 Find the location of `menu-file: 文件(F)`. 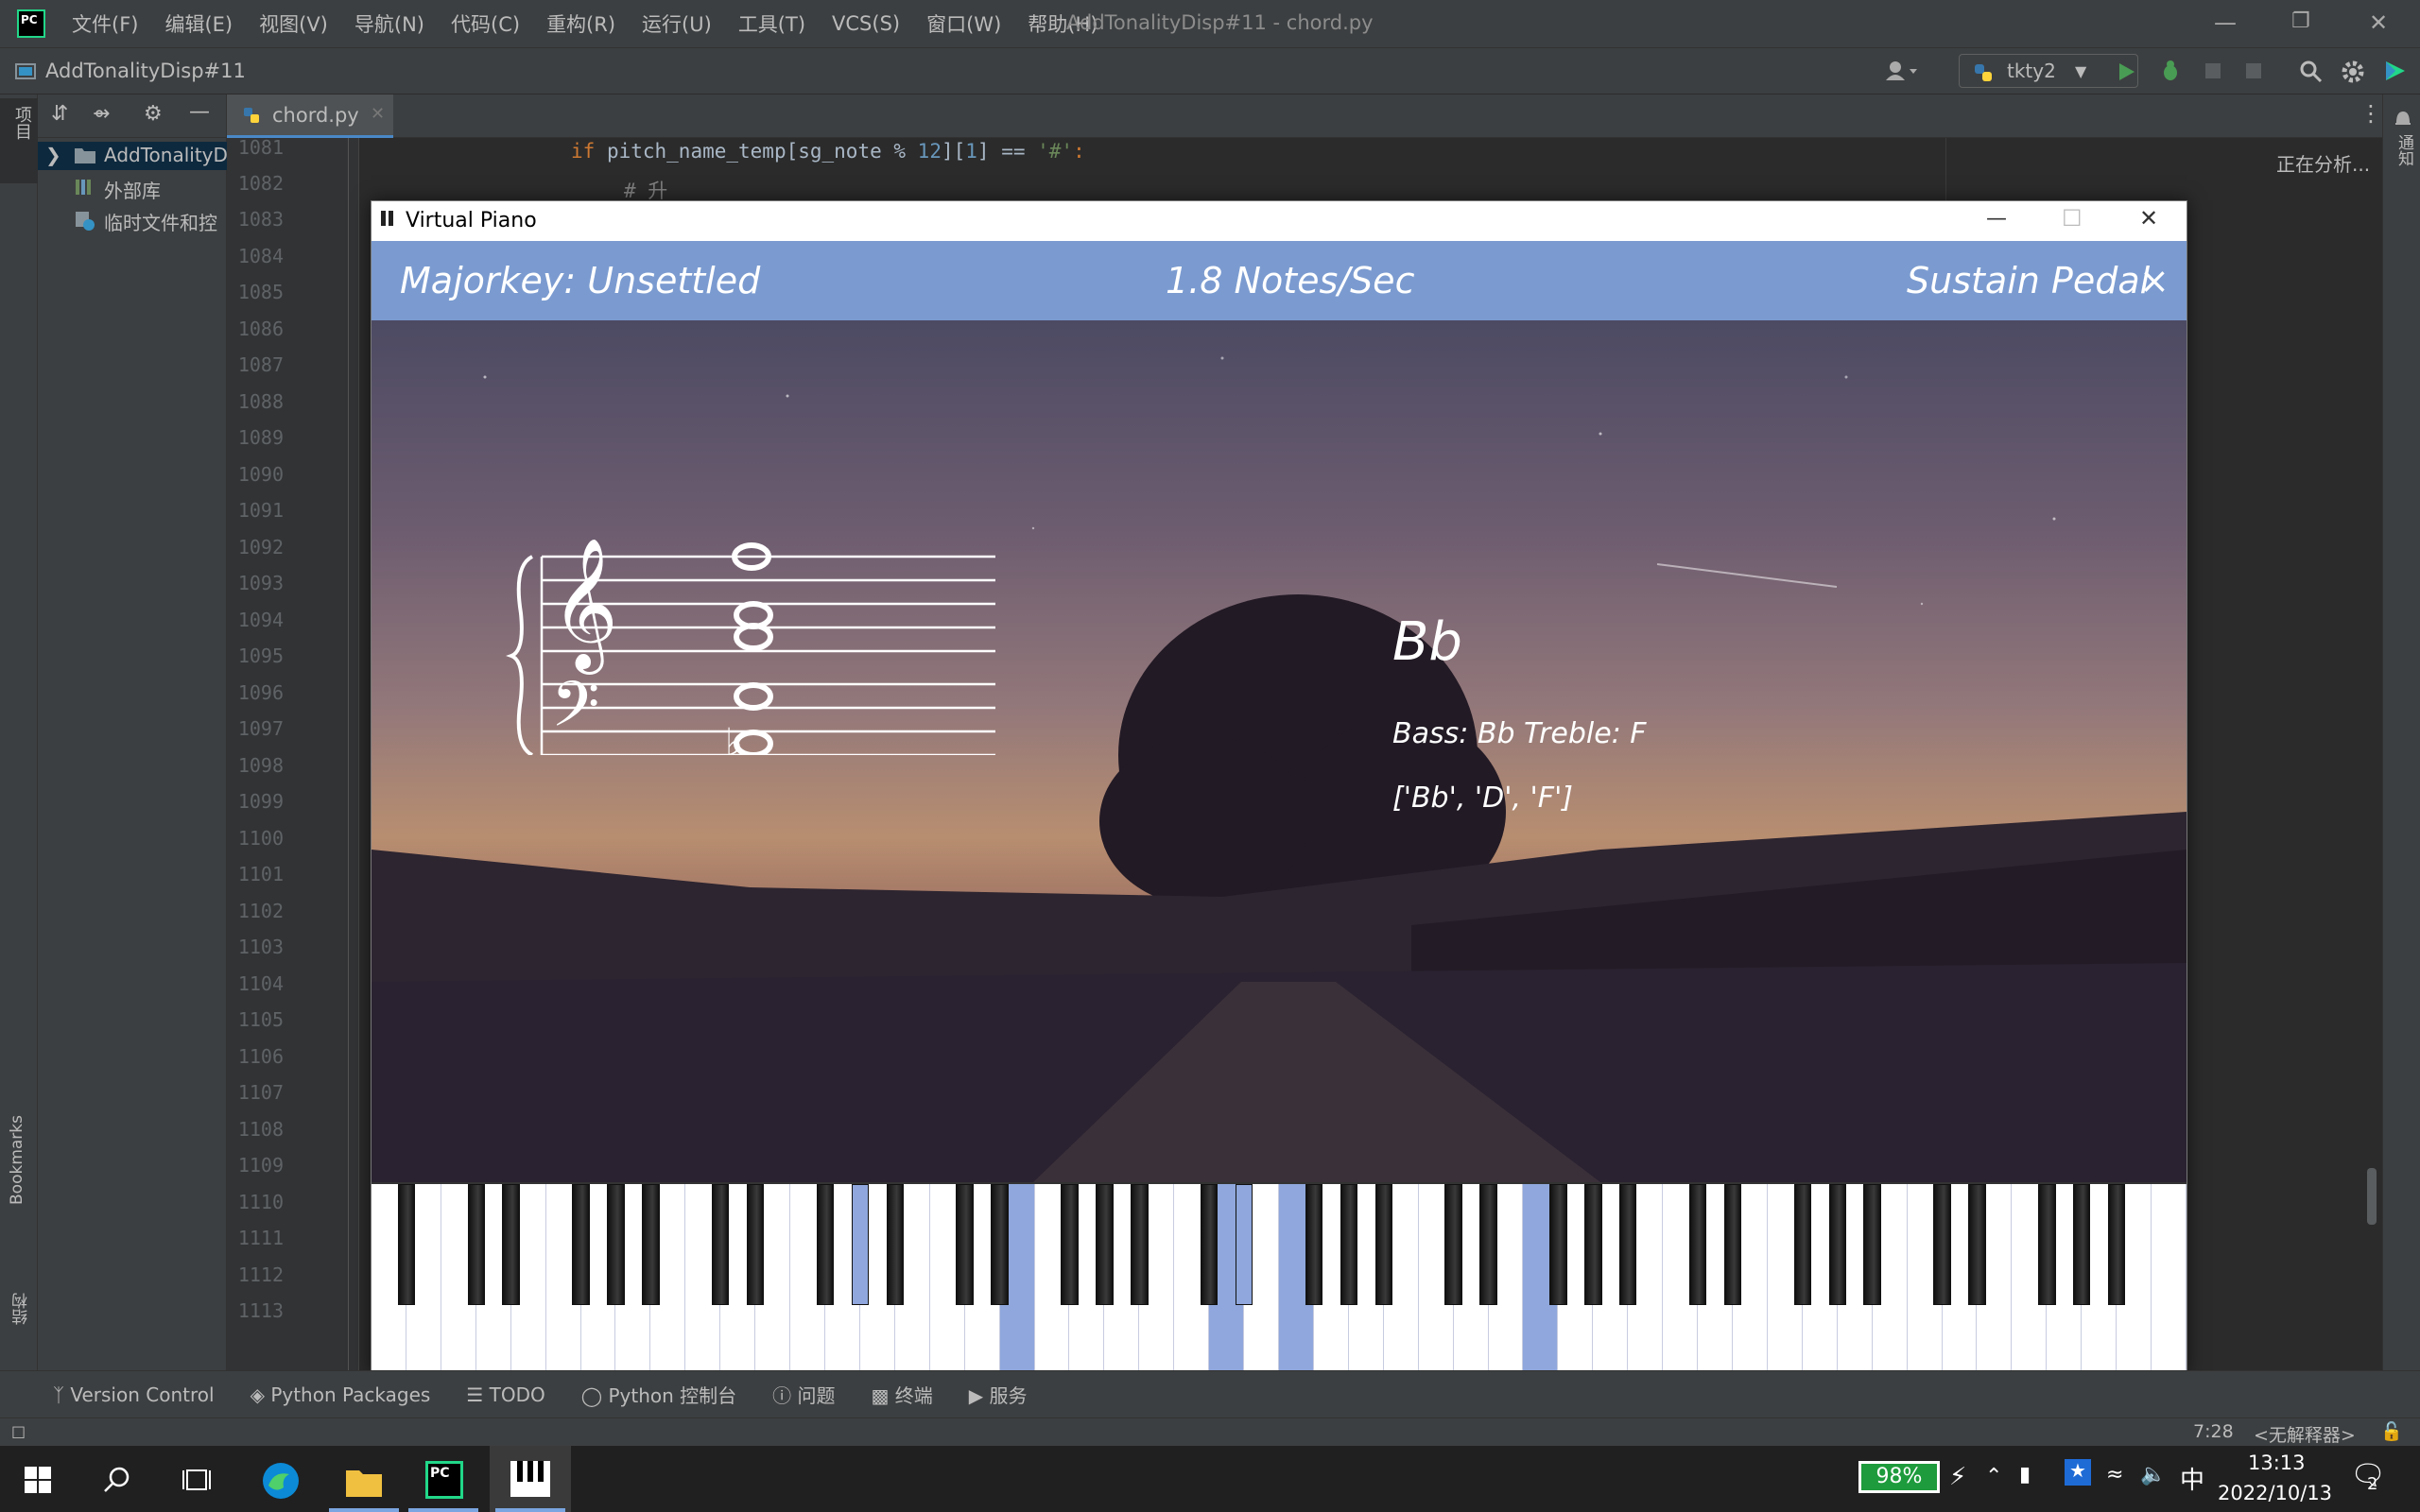

menu-file: 文件(F) is located at coordinates (105, 23).